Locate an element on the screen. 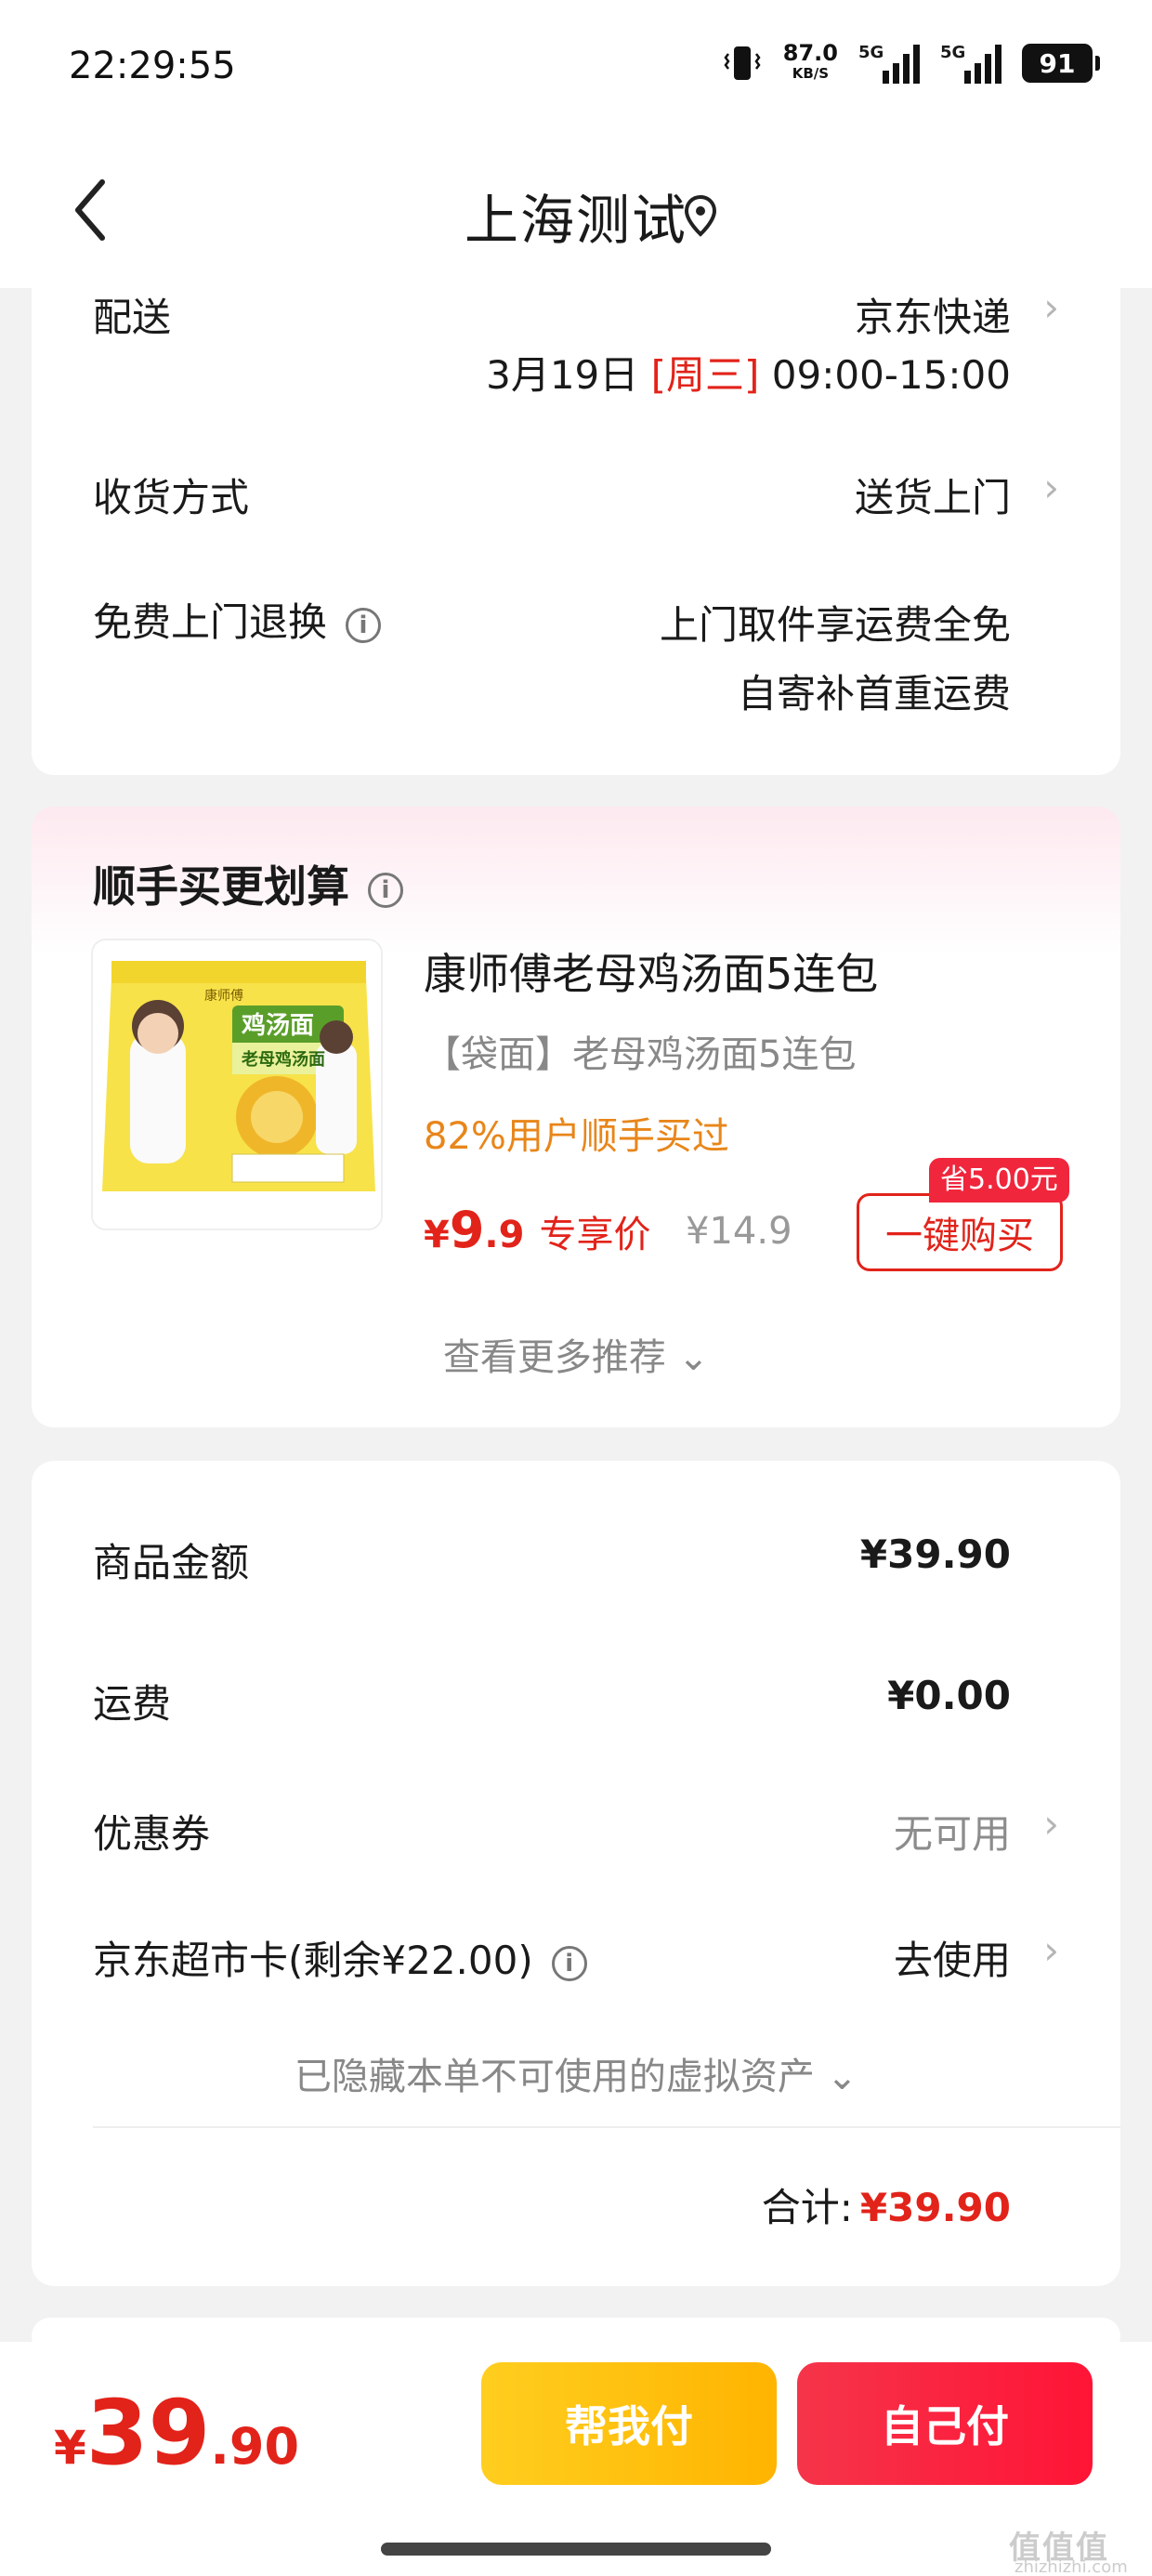  product-image: 康师傅 鸡汤面 老母鸡汤面 is located at coordinates (237, 1084).